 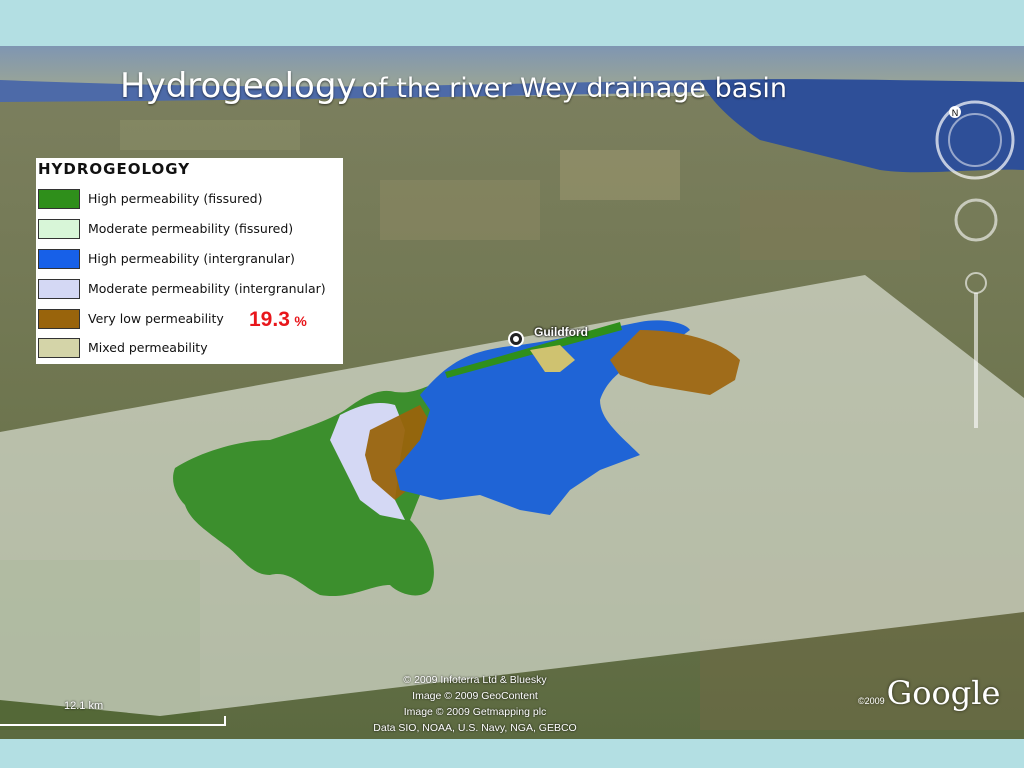 What do you see at coordinates (84, 706) in the screenshot?
I see `scale-label: 12.1 km` at bounding box center [84, 706].